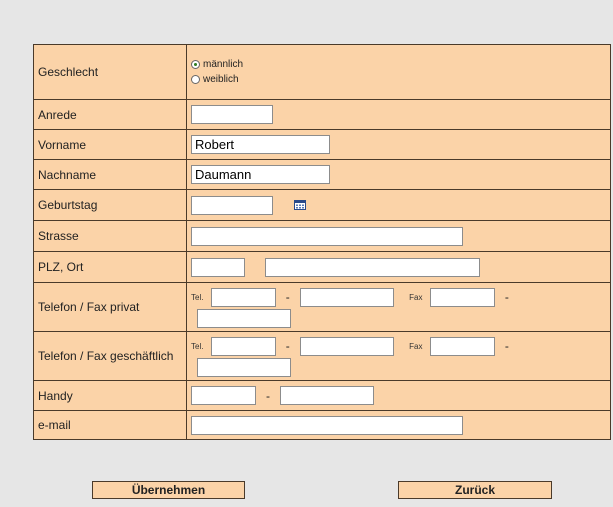  What do you see at coordinates (110, 114) in the screenshot?
I see `salutation-label: Anrede` at bounding box center [110, 114].